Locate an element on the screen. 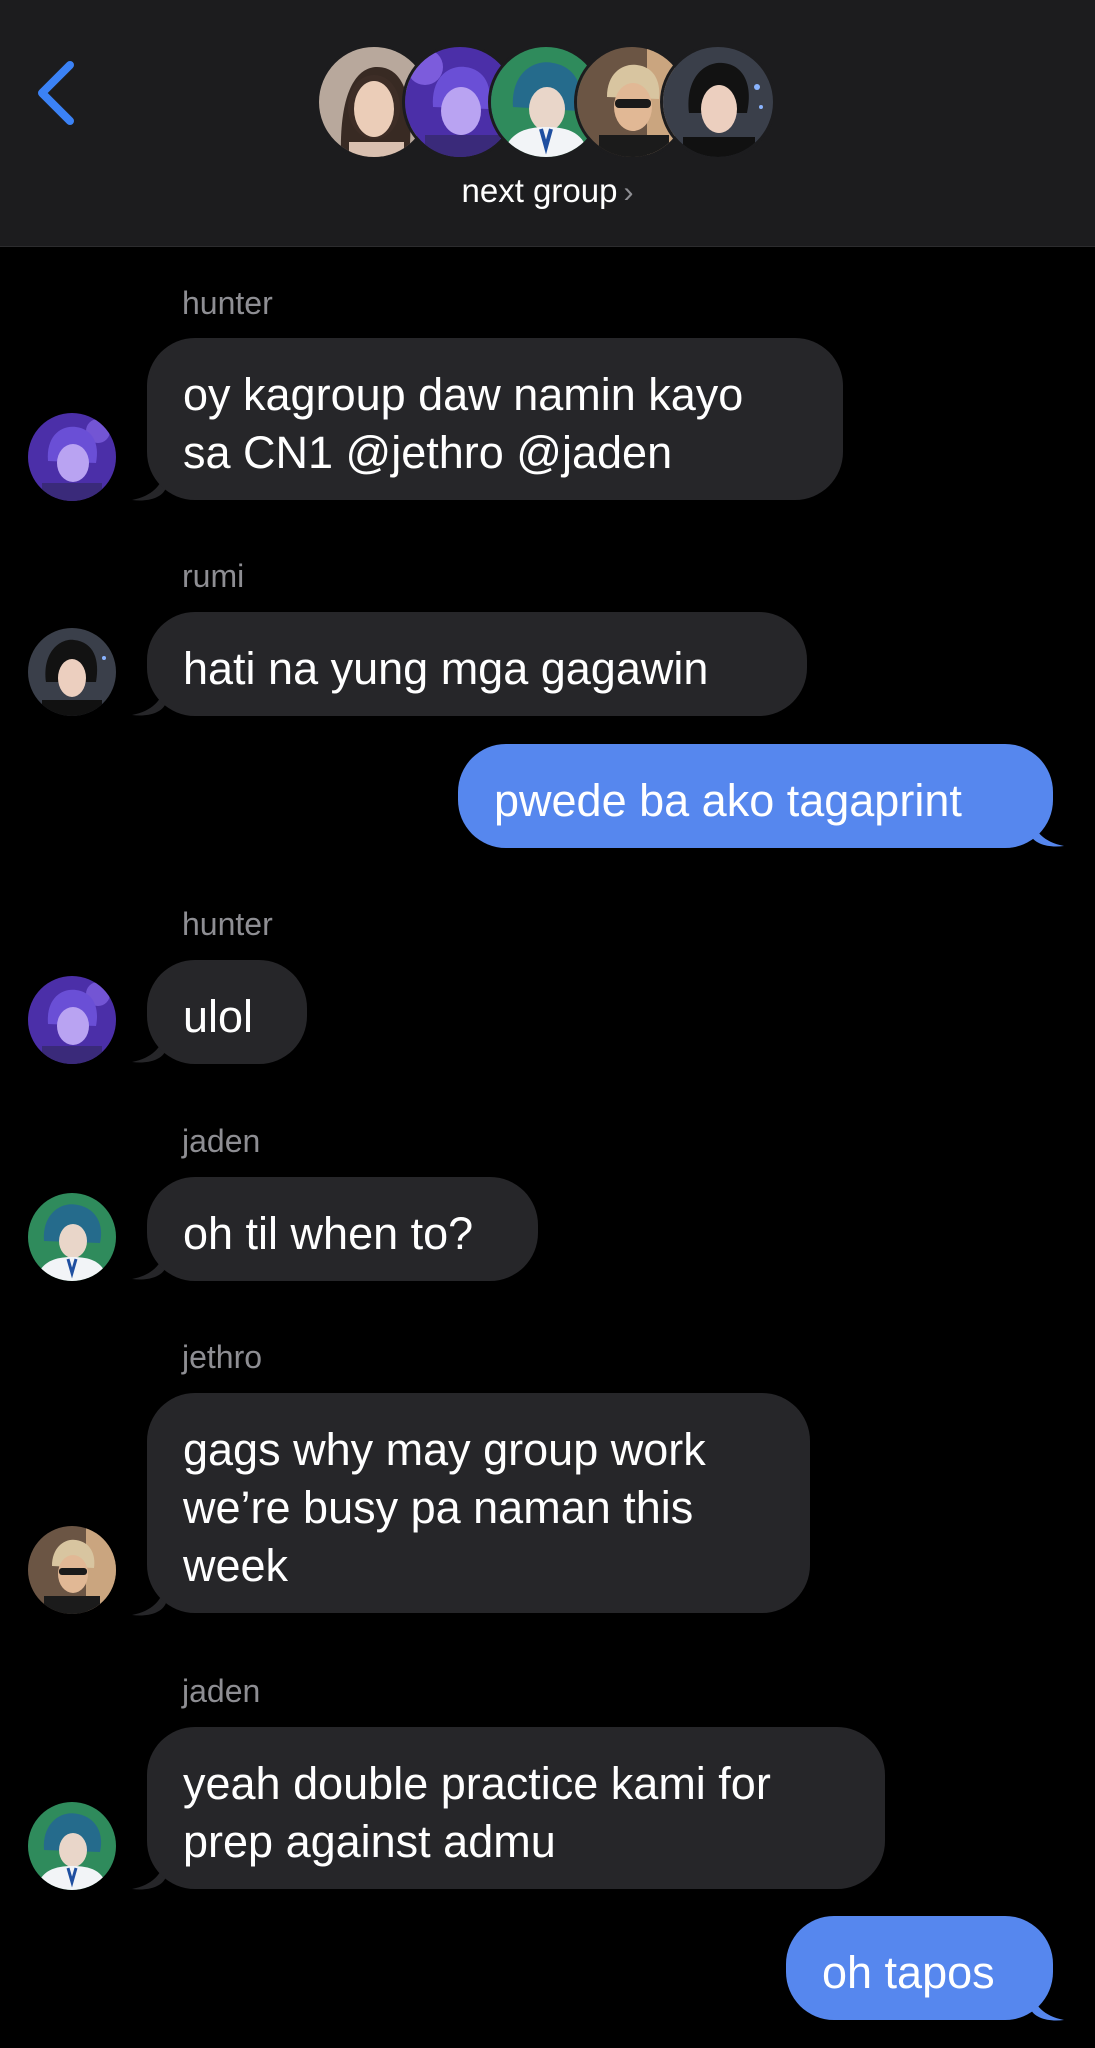  message-line: oy kagroup daw namin kayo is located at coordinates (463, 394).